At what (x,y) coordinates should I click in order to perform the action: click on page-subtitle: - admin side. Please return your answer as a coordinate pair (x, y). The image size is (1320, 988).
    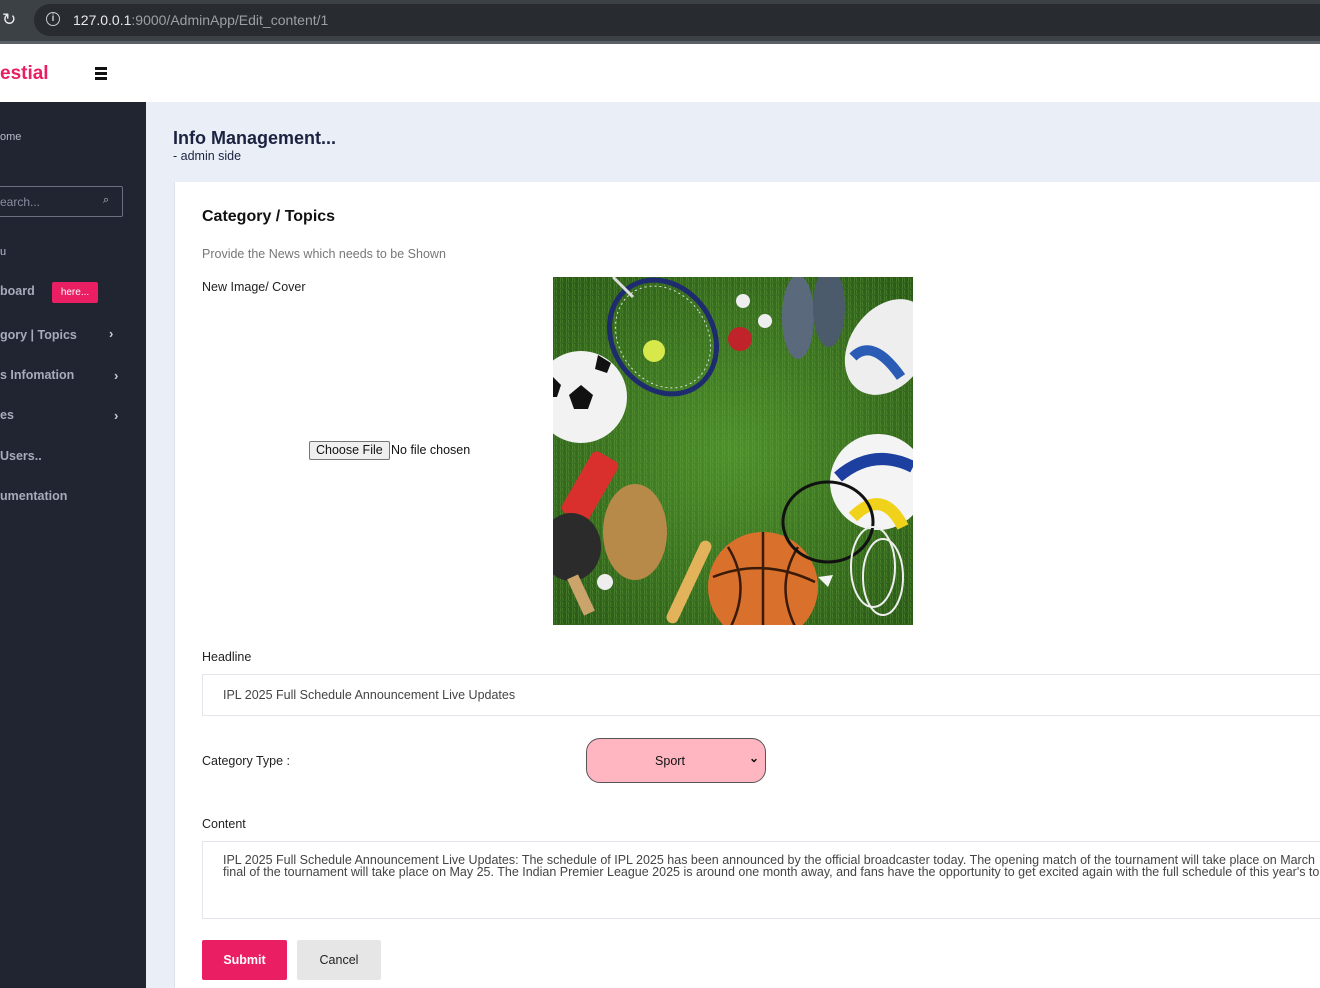
    Looking at the image, I should click on (207, 156).